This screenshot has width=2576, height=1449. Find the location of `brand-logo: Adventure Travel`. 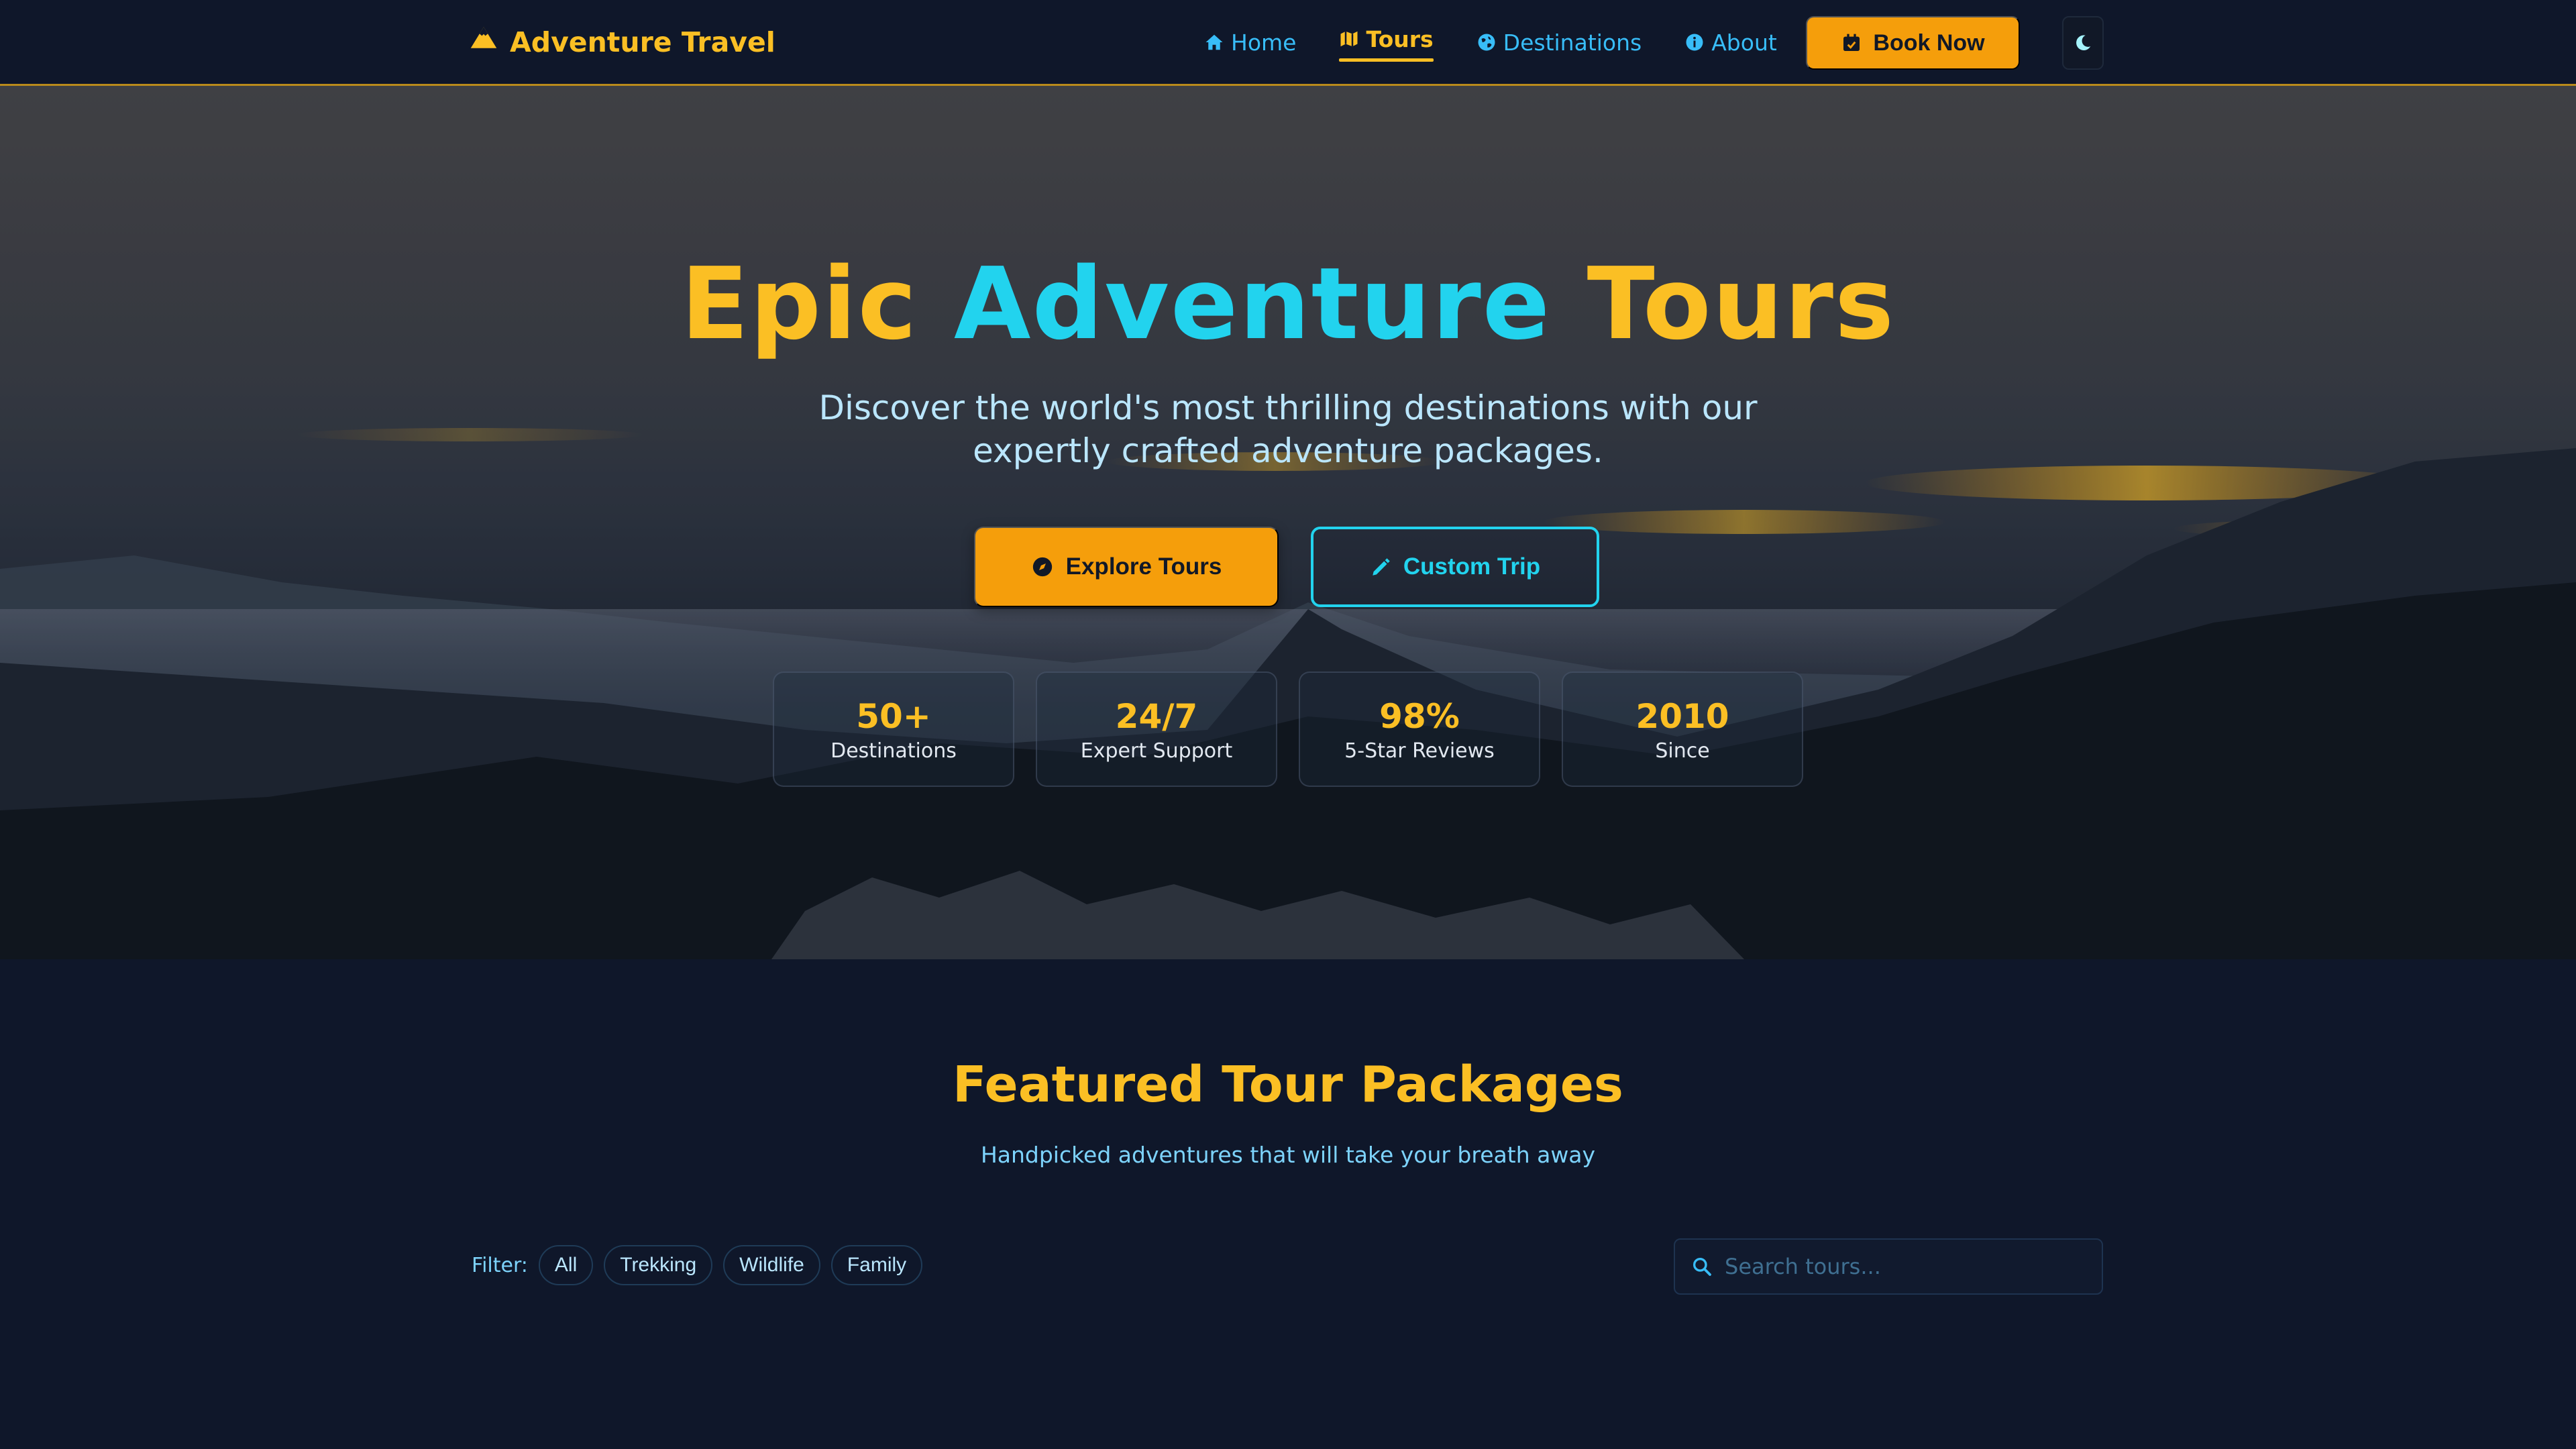

brand-logo: Adventure Travel is located at coordinates (622, 42).